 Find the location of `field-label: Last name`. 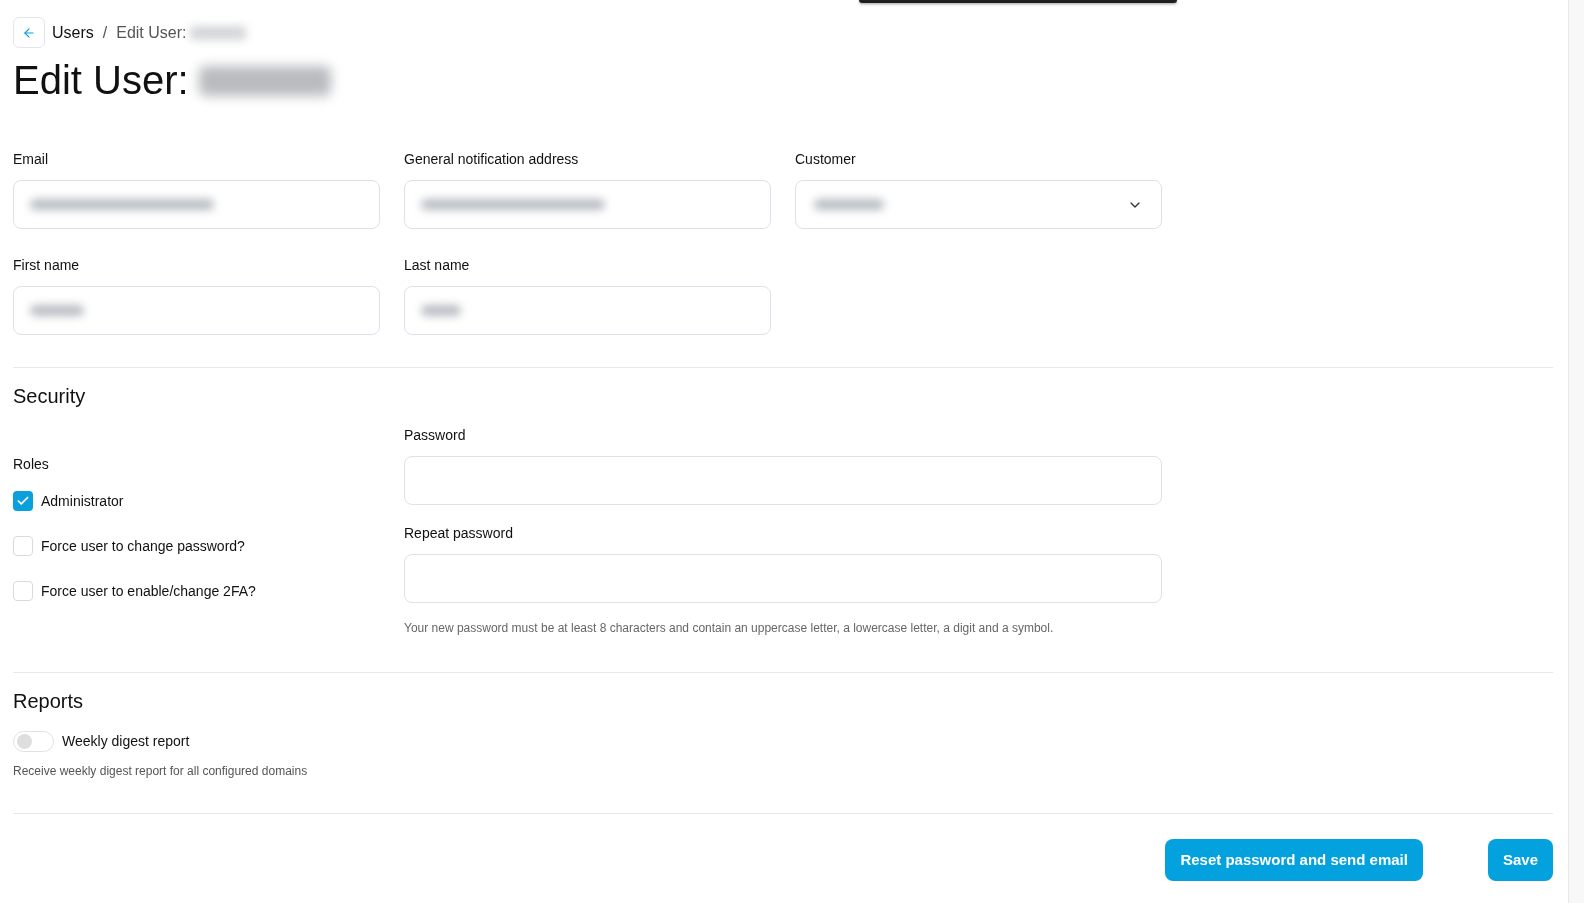

field-label: Last name is located at coordinates (437, 265).